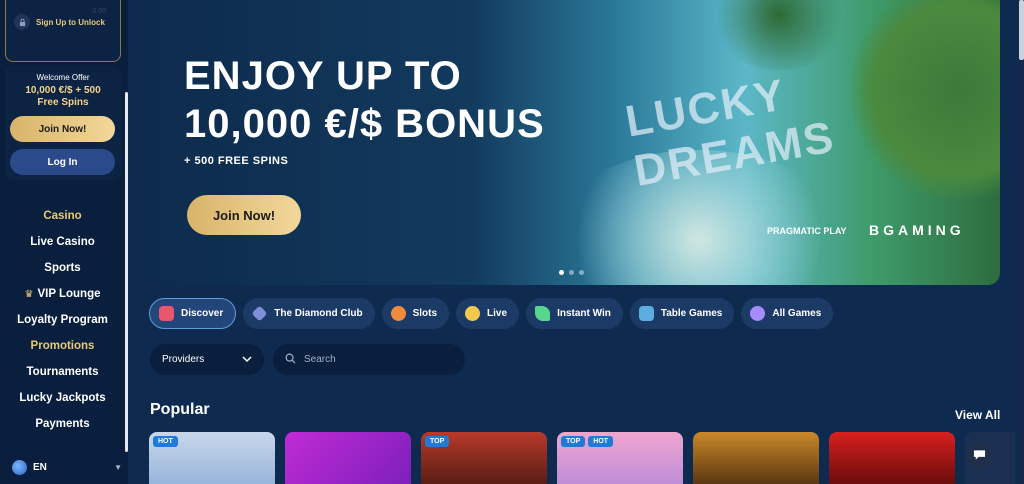 Image resolution: width=1024 pixels, height=484 pixels. Describe the element at coordinates (22, 22) in the screenshot. I see `lock-icon` at that location.